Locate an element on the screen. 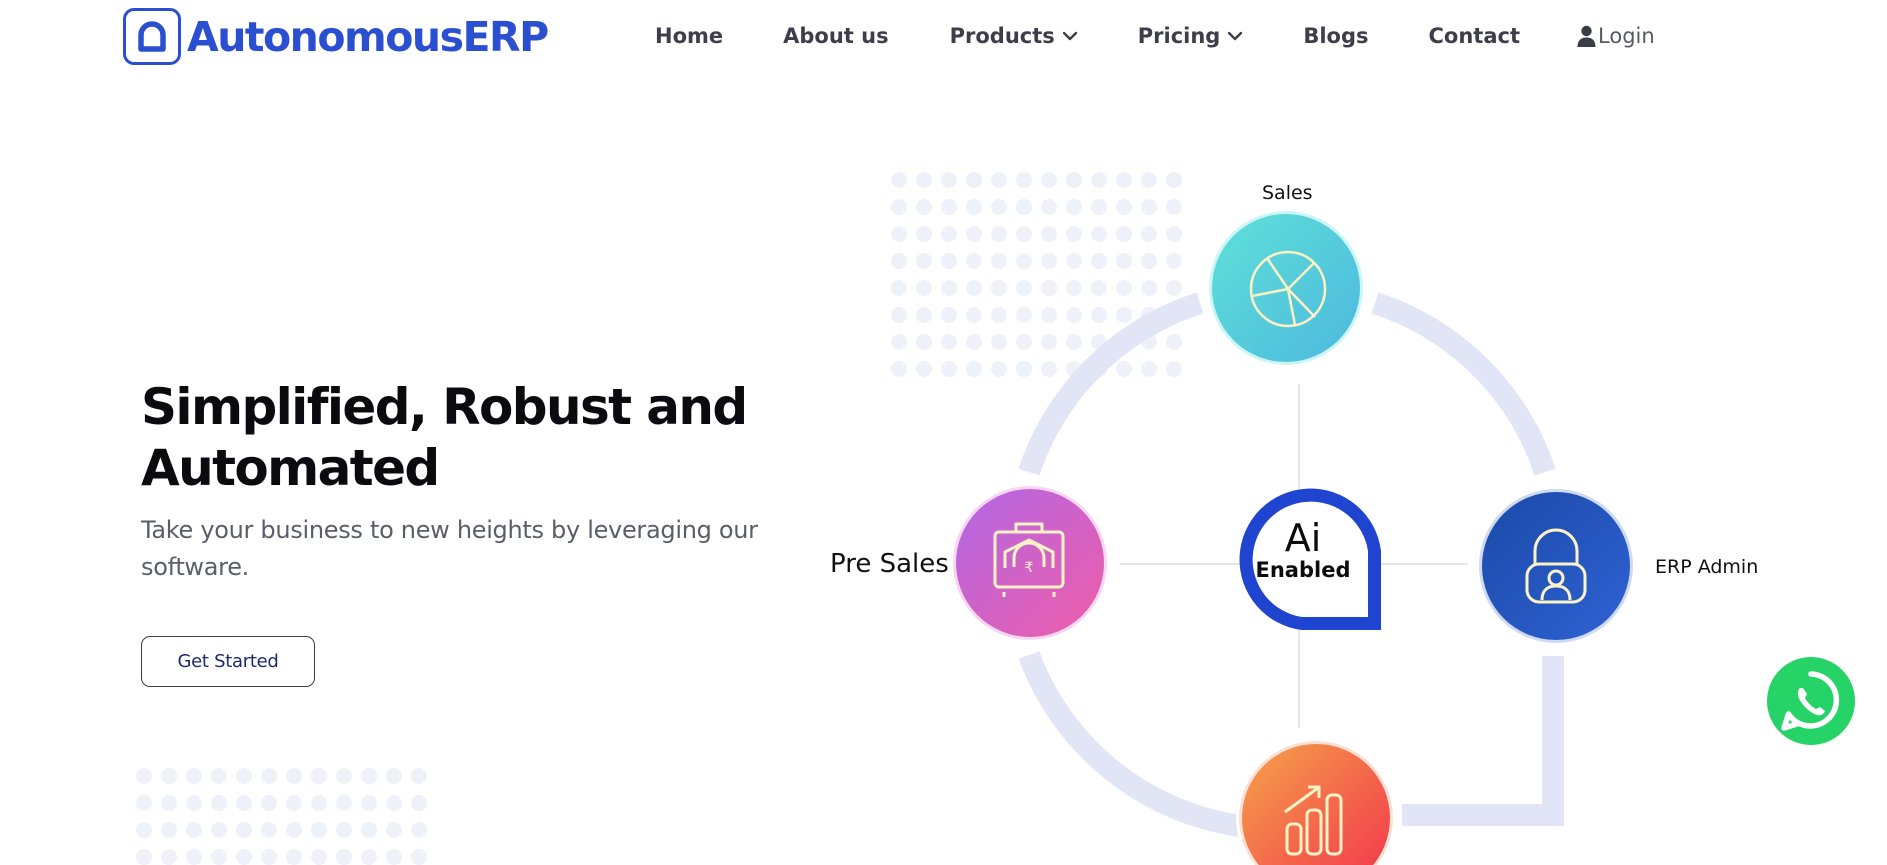  nav-products-label: Products is located at coordinates (1002, 36).